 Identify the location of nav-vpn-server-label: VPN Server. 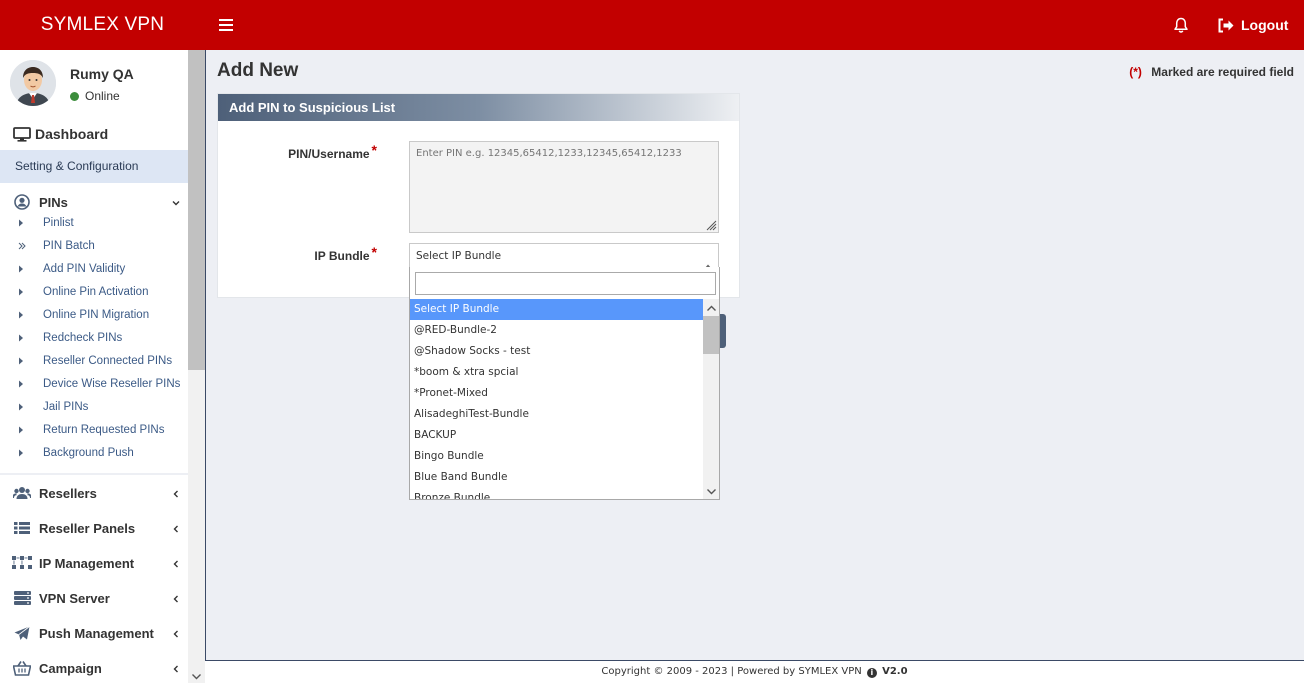
(74, 598).